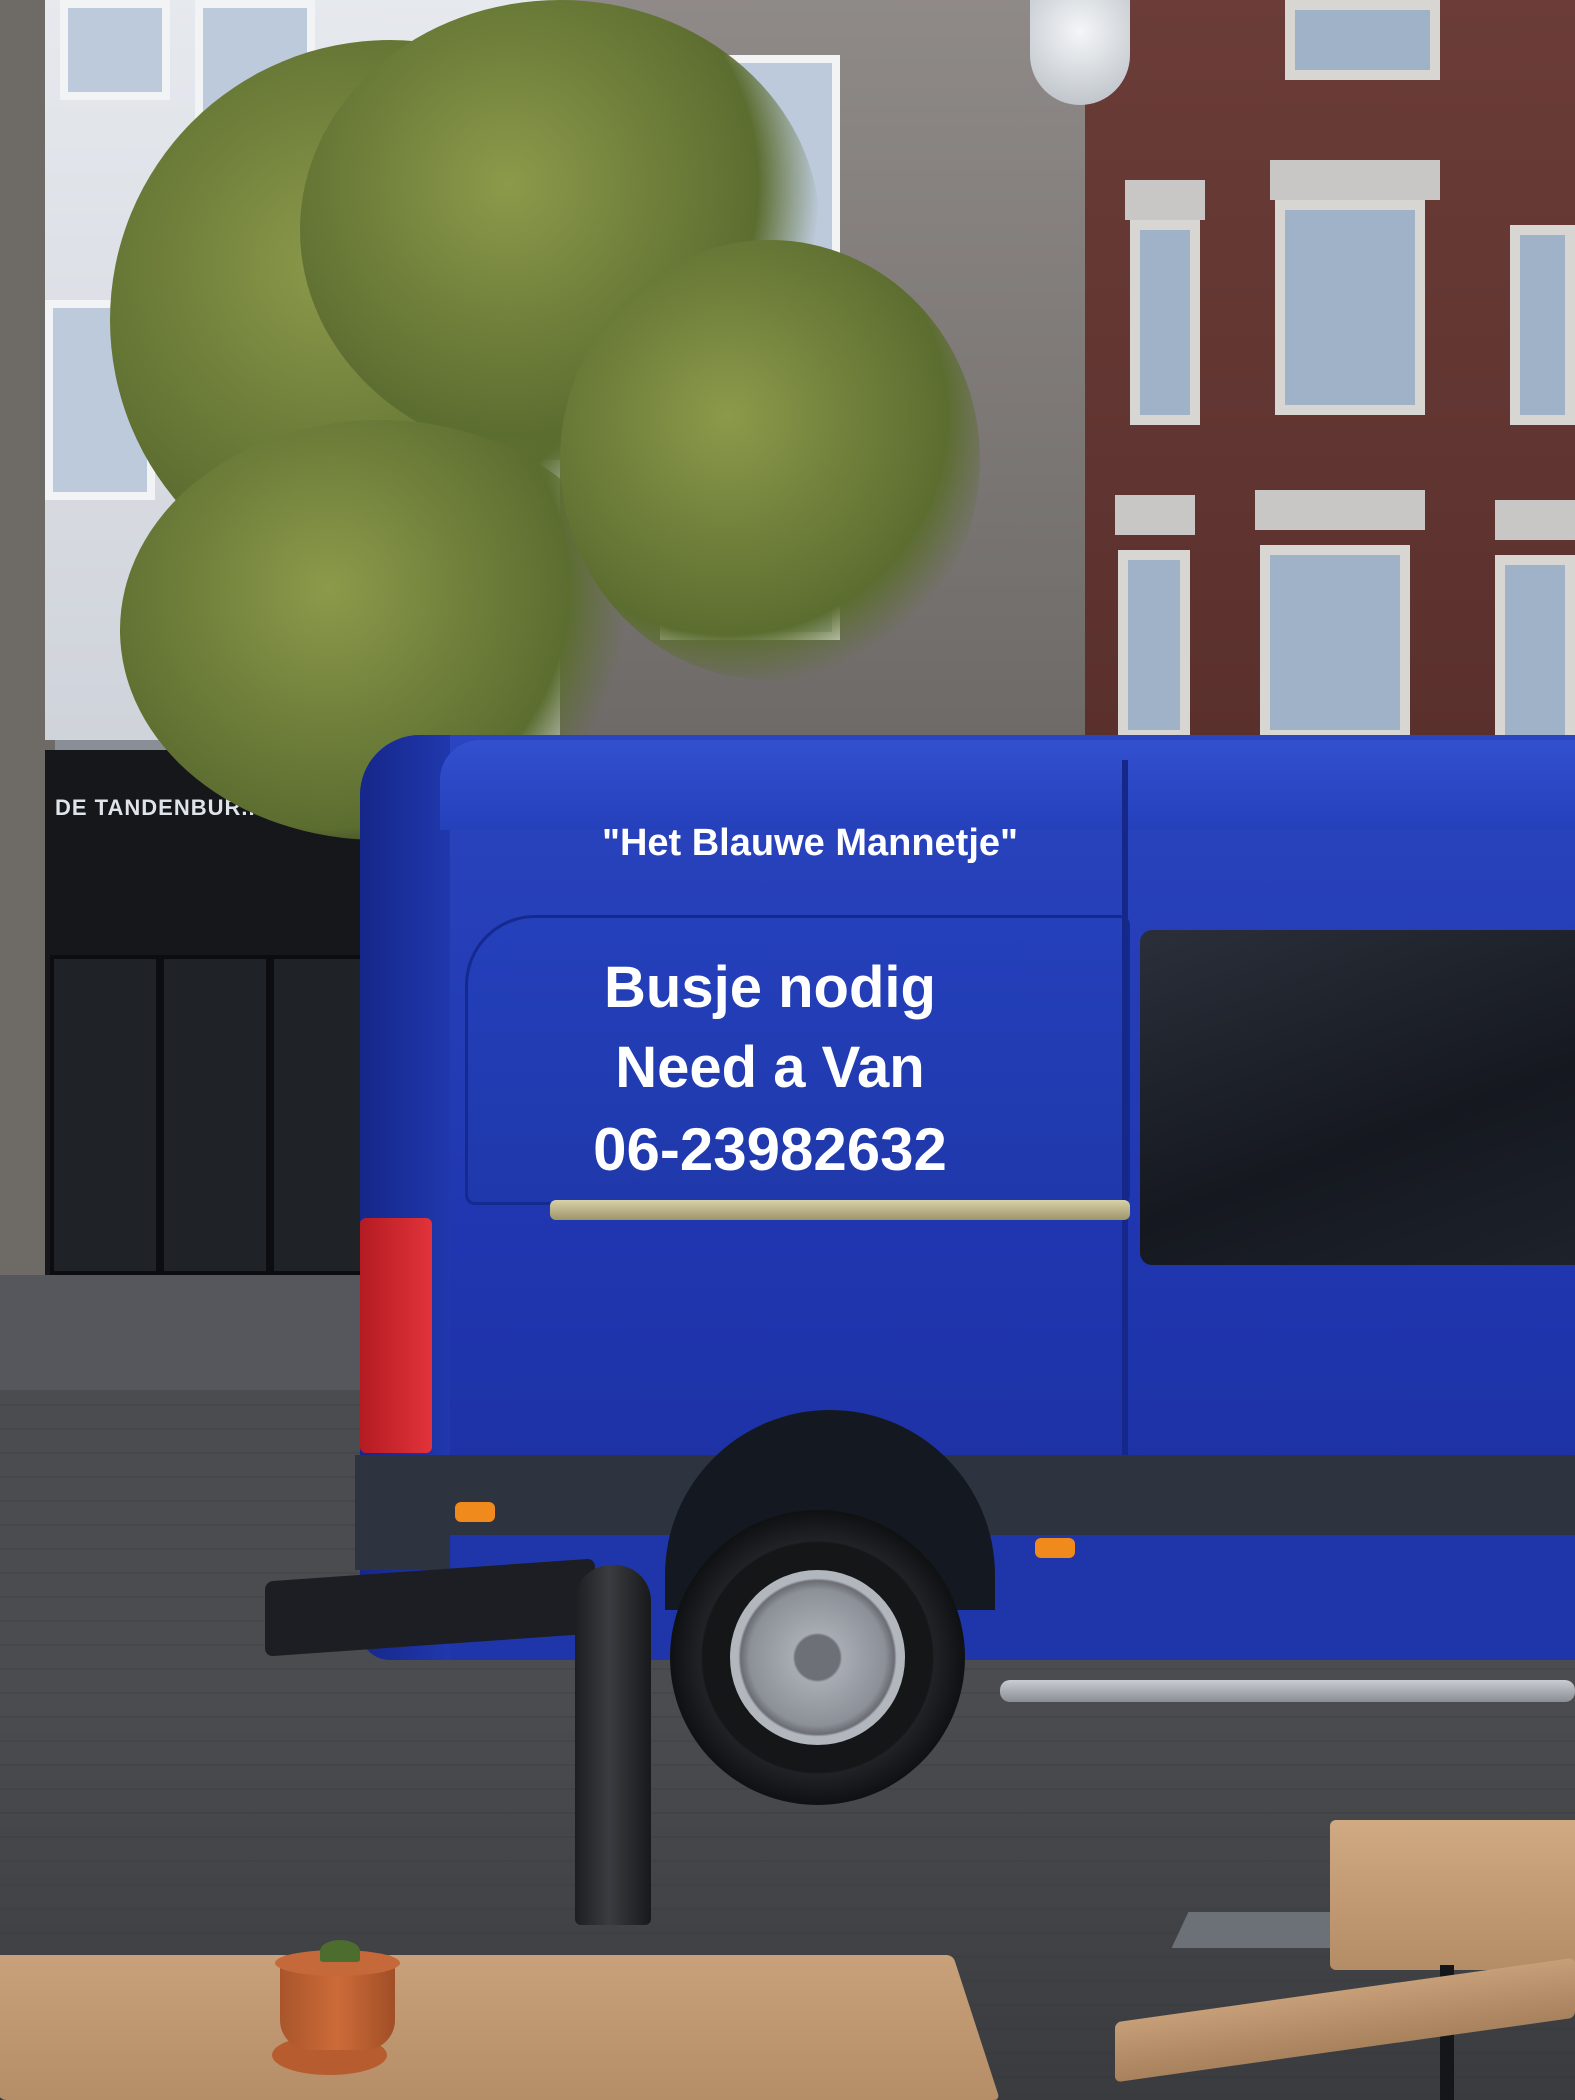  I want to click on van-roof, so click(1007, 785).